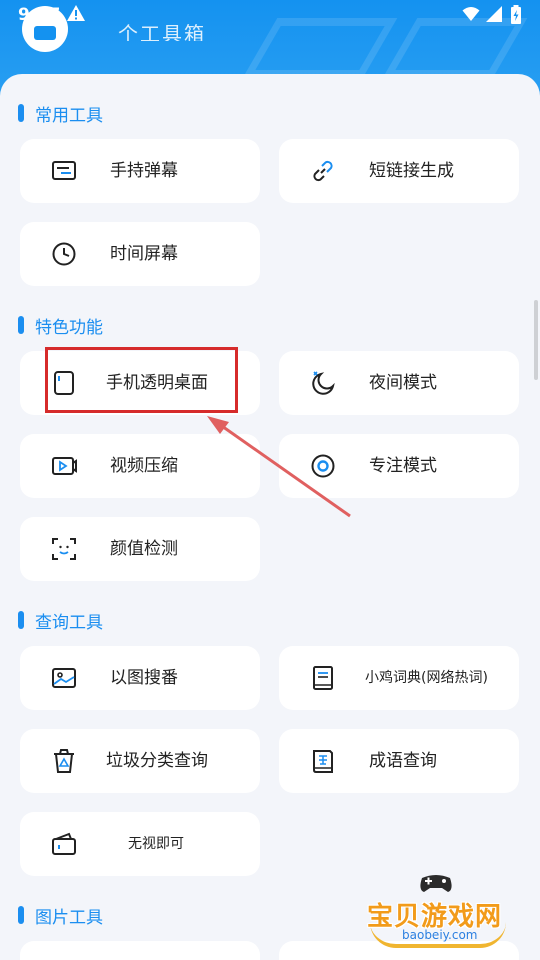 This screenshot has height=960, width=540. I want to click on tool-card-idiom-query: 成语查询, so click(399, 761).